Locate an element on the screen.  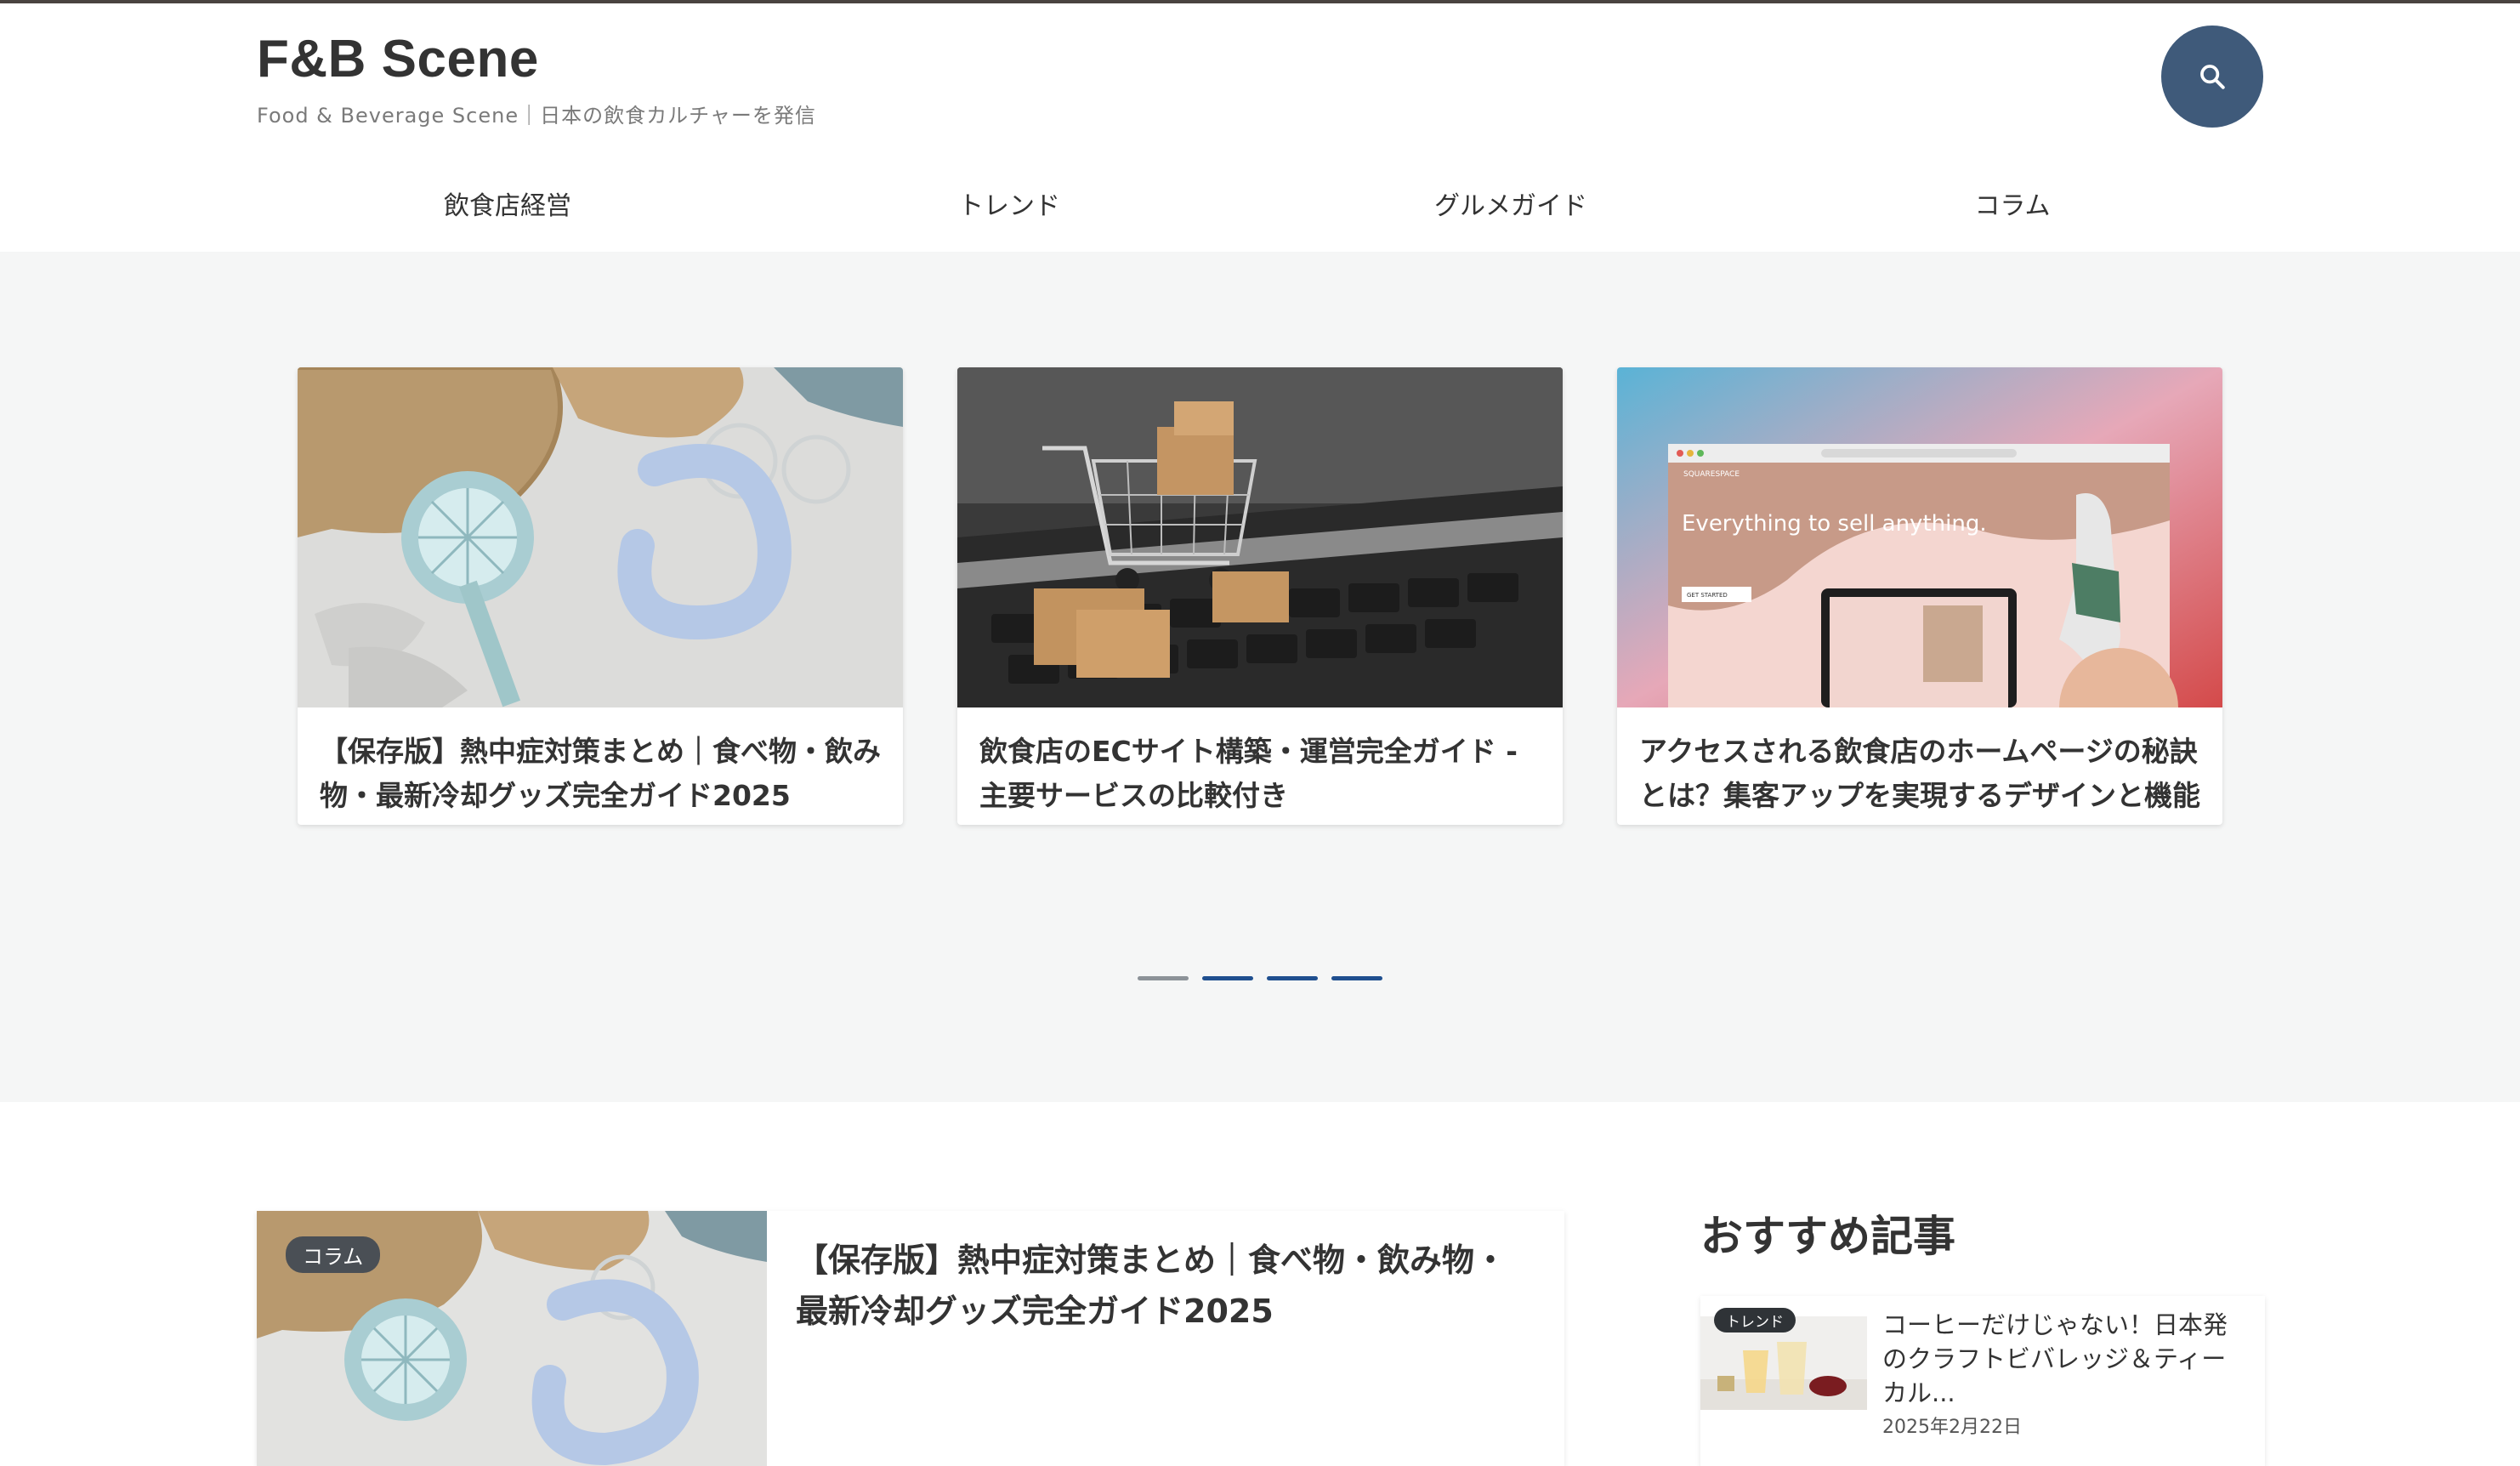
carousel-card-heatstroke: 【保存版】熱中症対策まとめ｜食べ物・飲み物・最新冷却グッズ完全ガイド2025 is located at coordinates (600, 596).